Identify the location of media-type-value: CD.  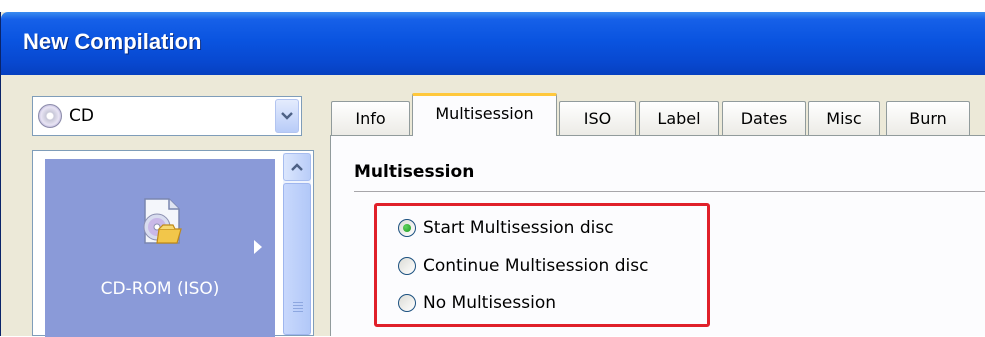
(81, 116).